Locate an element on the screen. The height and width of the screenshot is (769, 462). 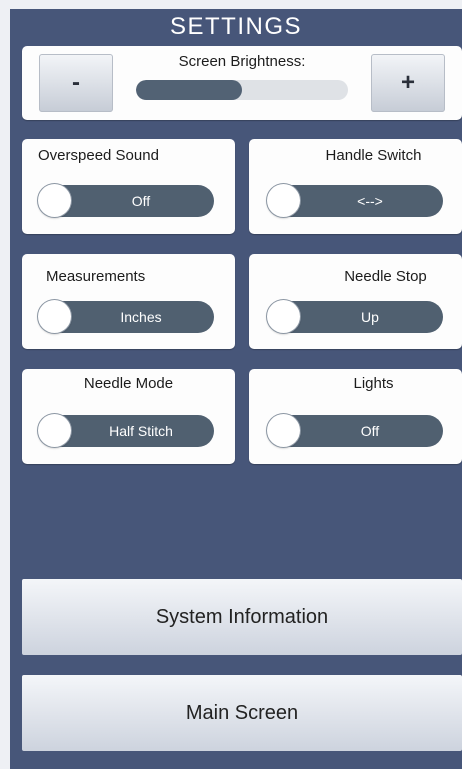
overspeed-sound-panel: Overspeed Sound Off is located at coordinates (128, 186).